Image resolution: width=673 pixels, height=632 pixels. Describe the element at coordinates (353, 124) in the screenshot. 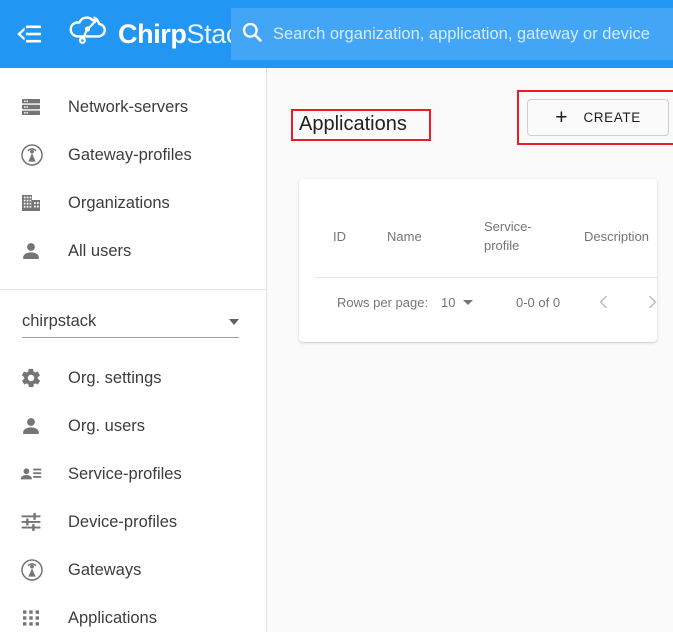

I see `page-title: Applications` at that location.